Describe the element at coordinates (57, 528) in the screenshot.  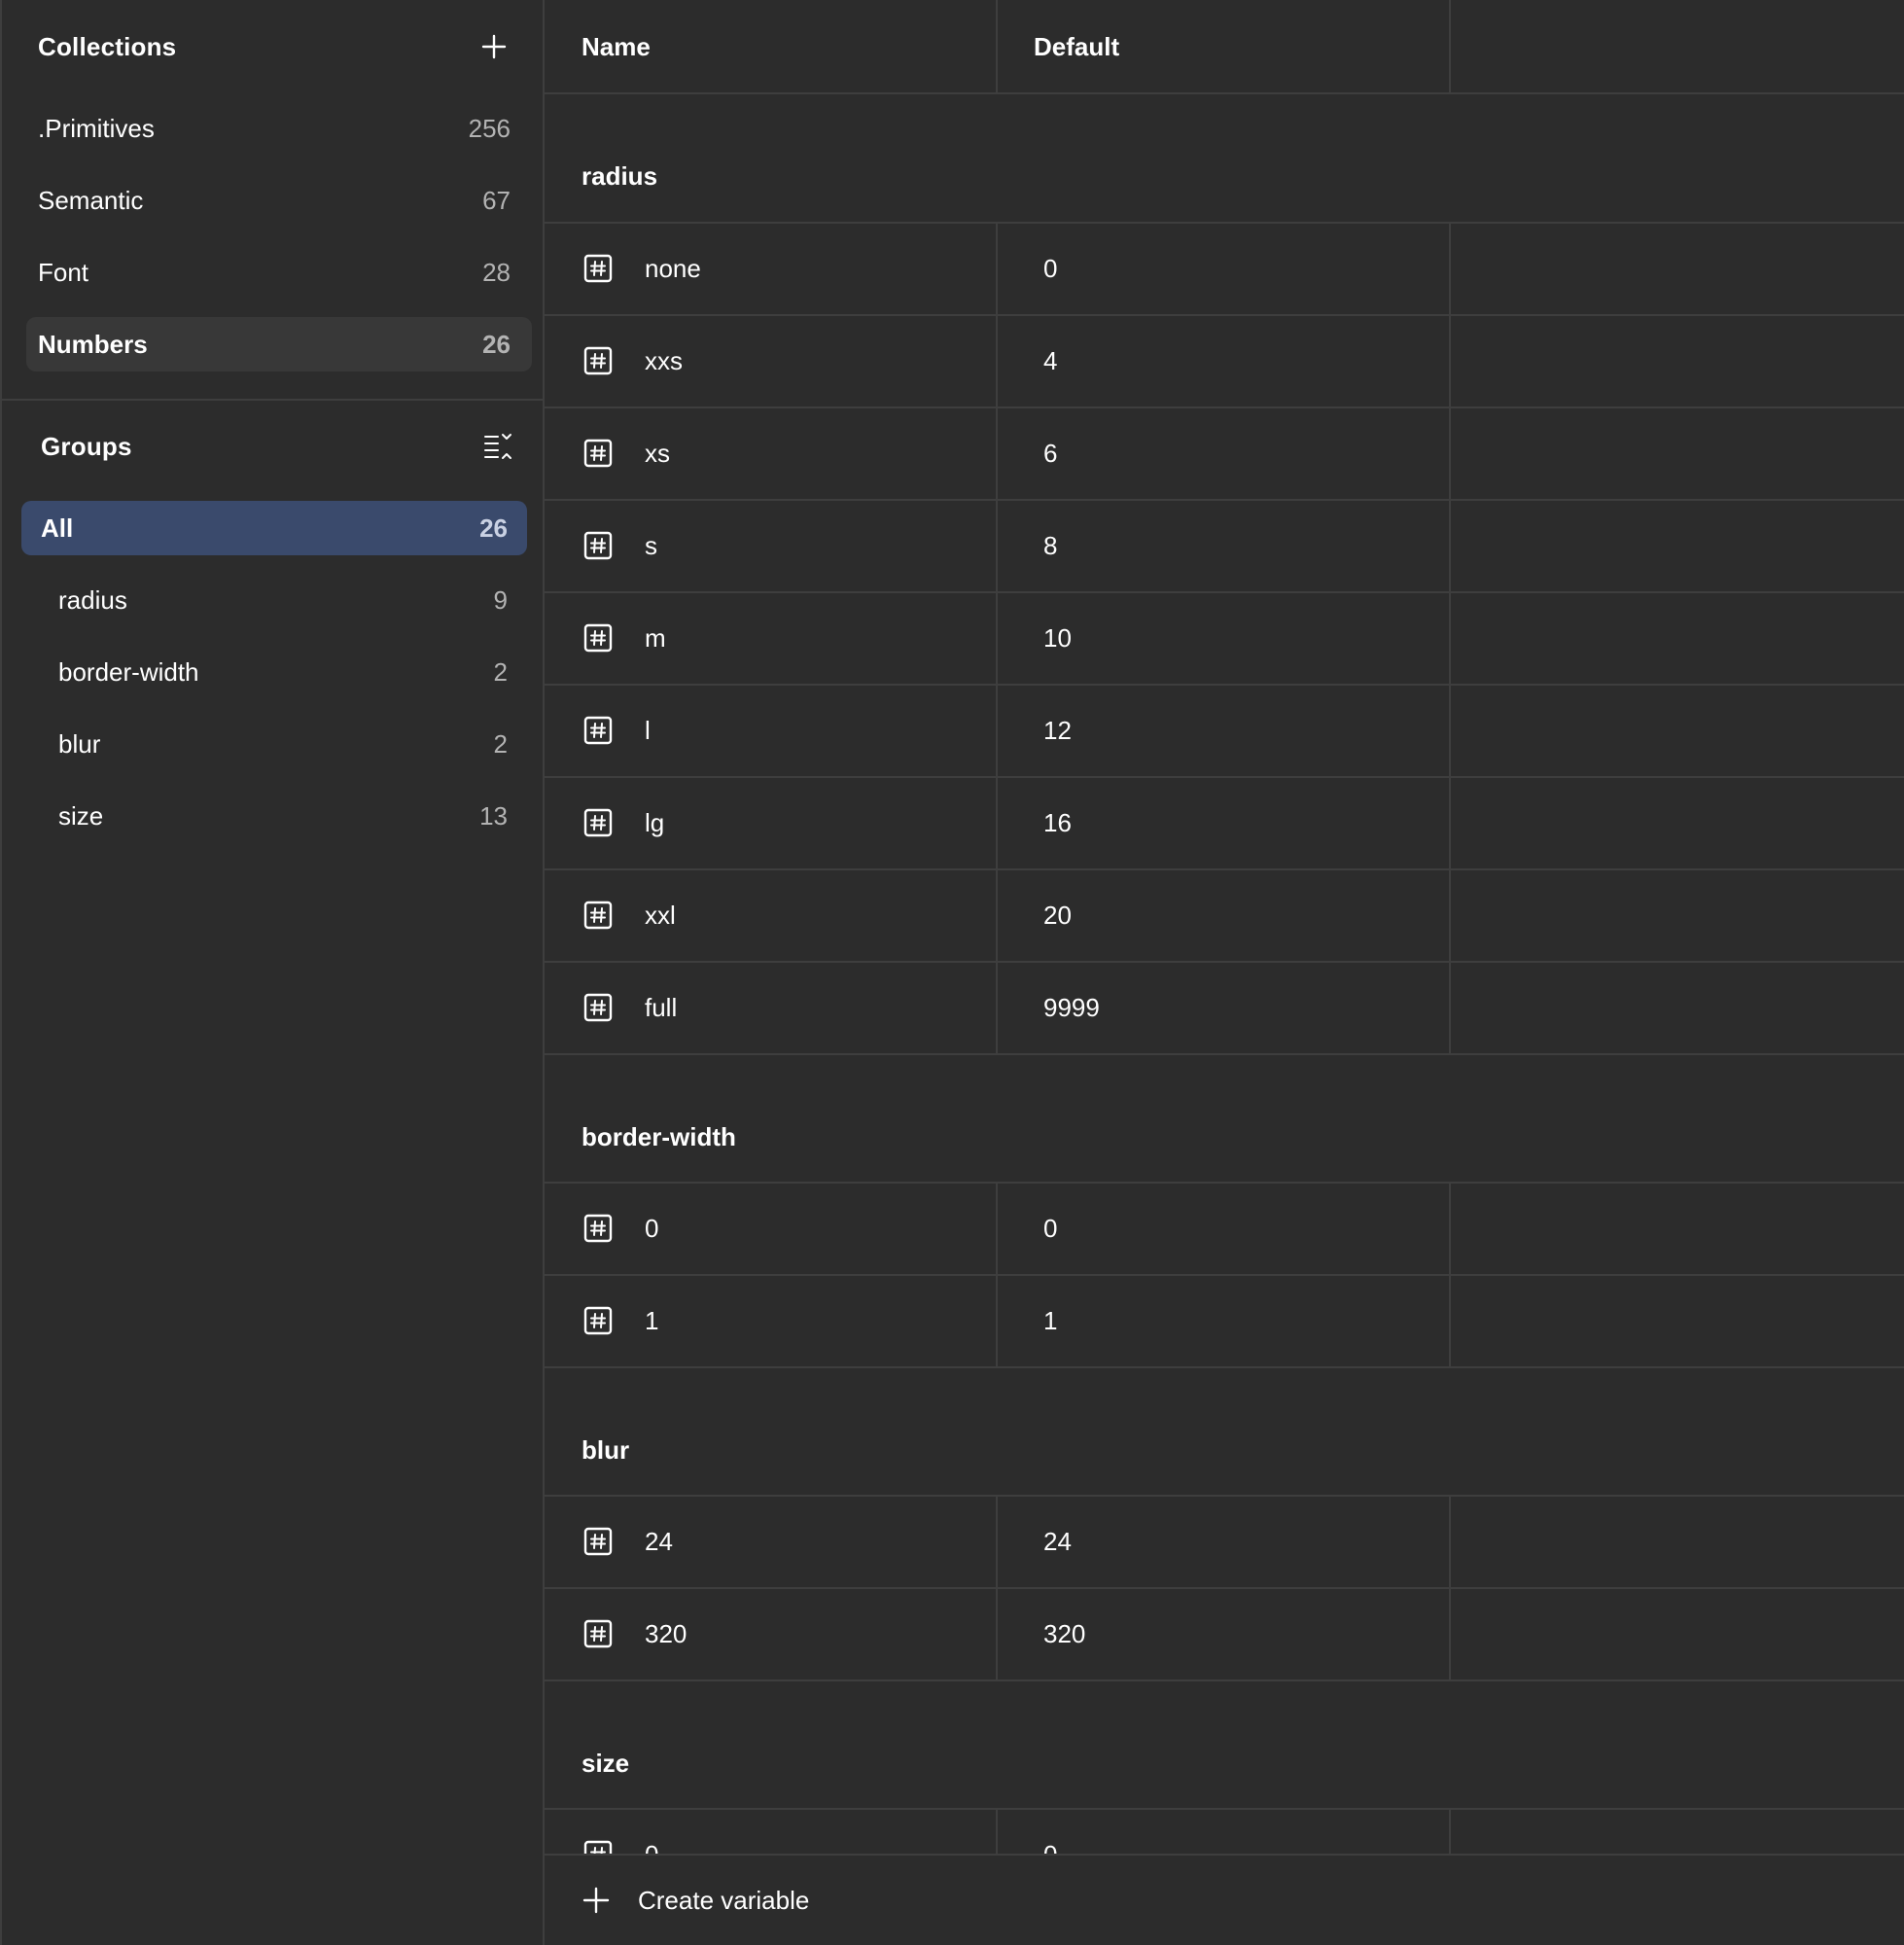
I see `group-label: All` at that location.